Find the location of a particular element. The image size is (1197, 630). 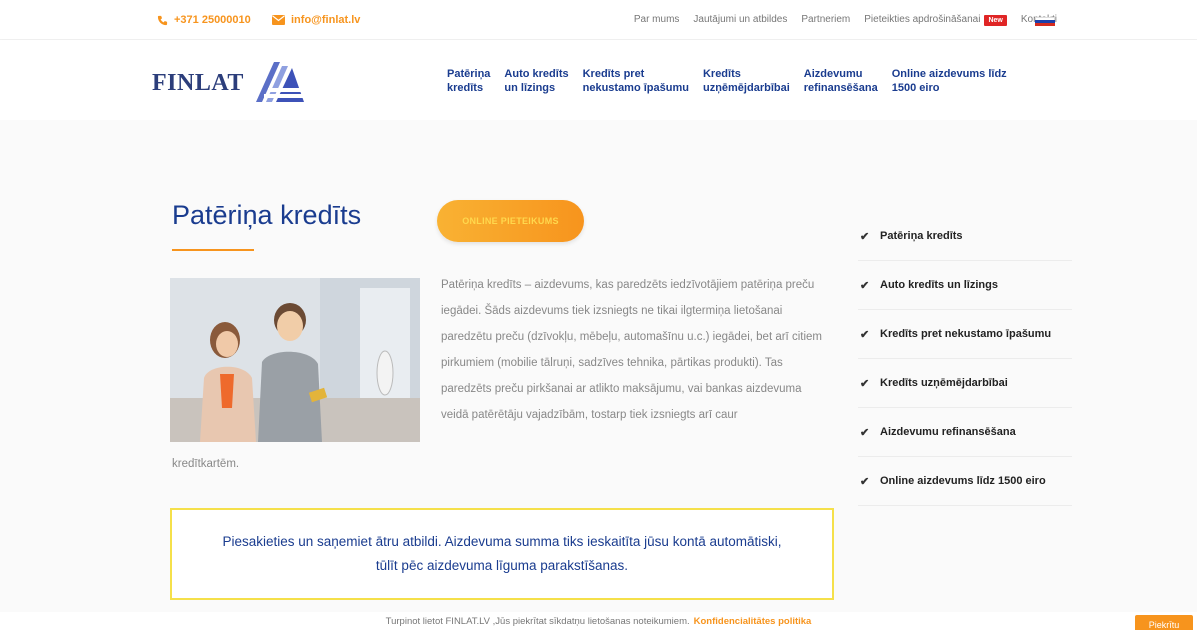

email-link: info@finlat.lv is located at coordinates (316, 20).